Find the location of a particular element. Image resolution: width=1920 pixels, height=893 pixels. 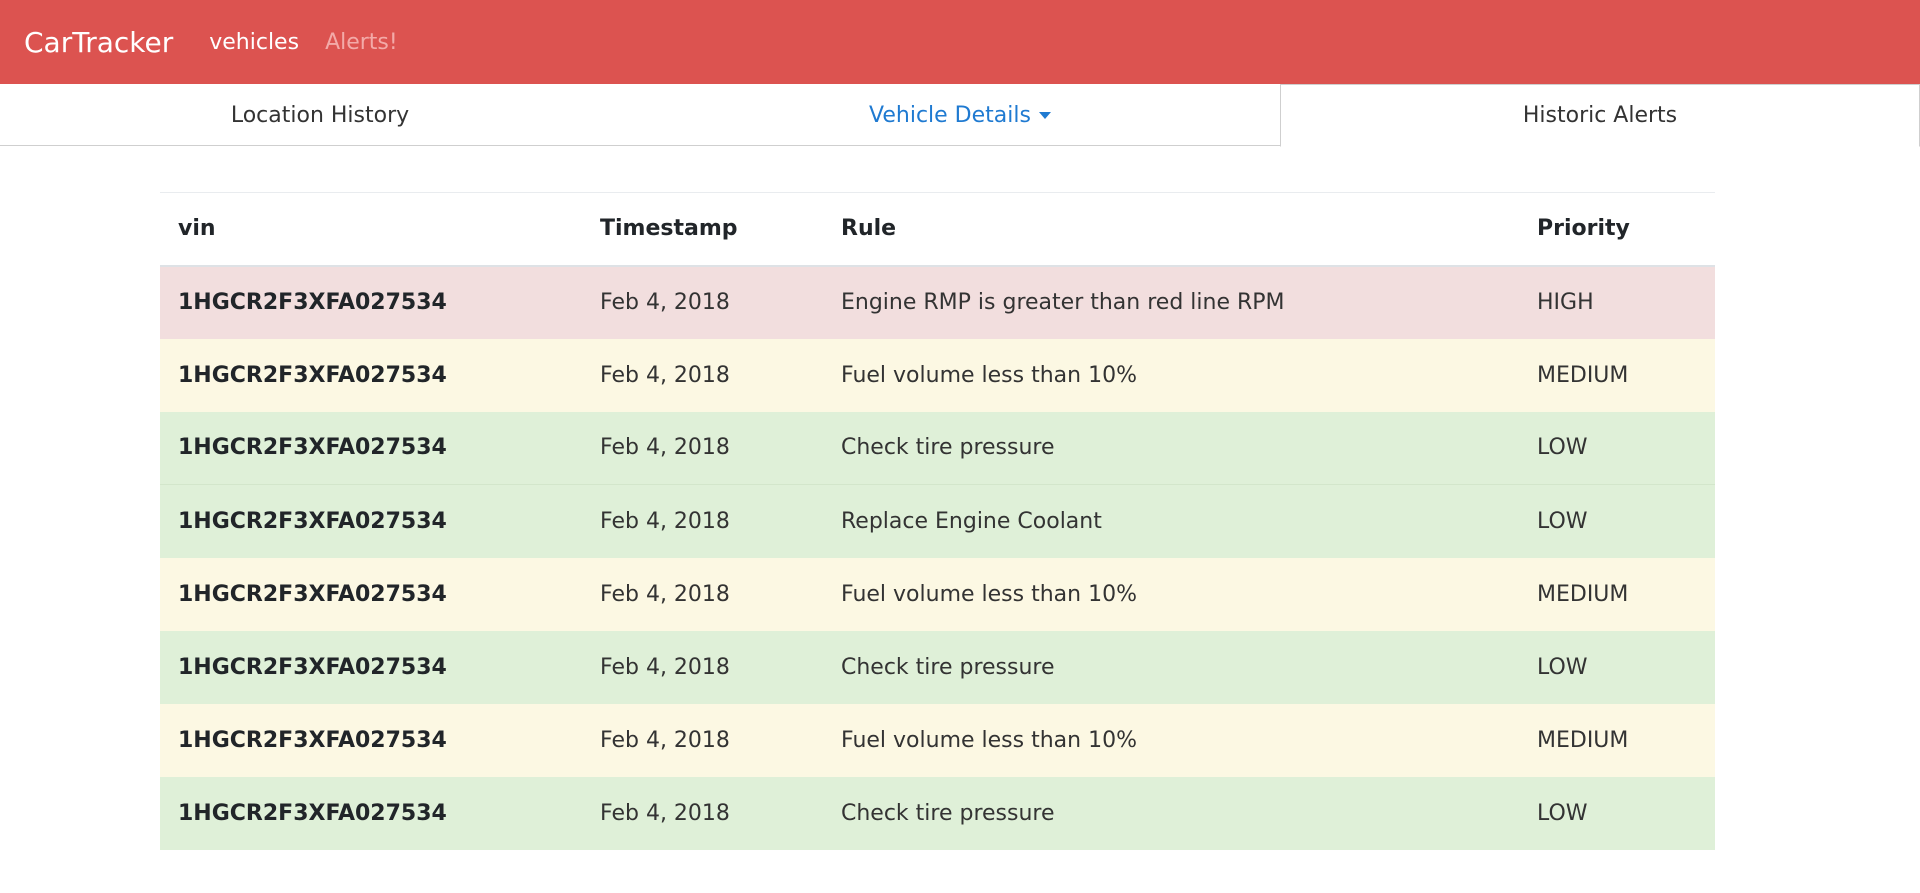

tab-historic-alerts: Historic Alerts is located at coordinates (1600, 115).